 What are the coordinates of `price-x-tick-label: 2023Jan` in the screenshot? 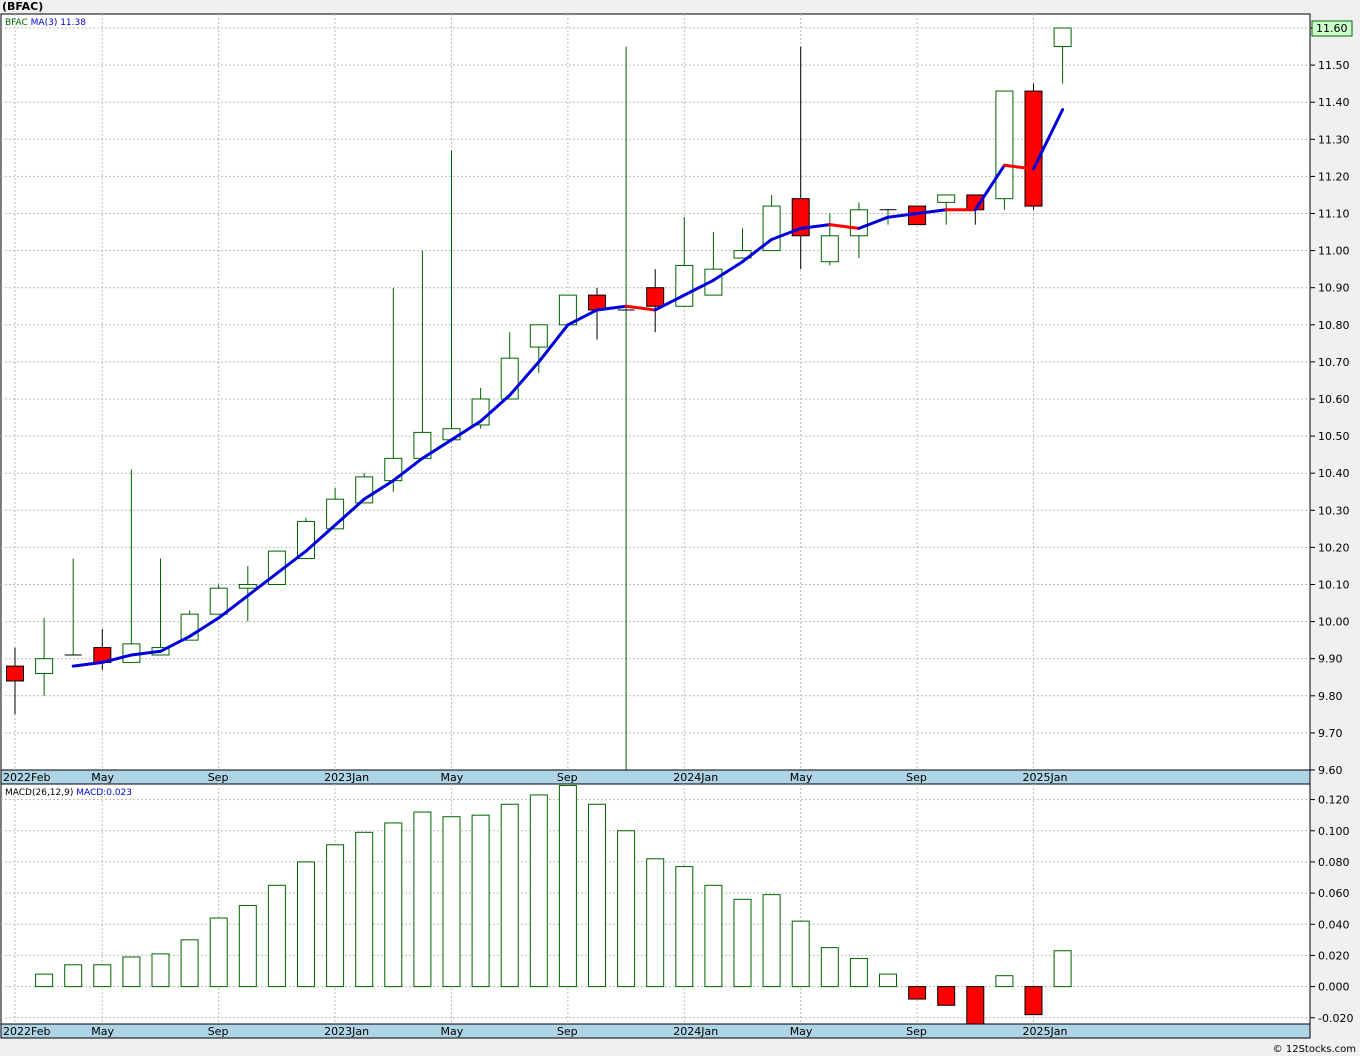 It's located at (346, 777).